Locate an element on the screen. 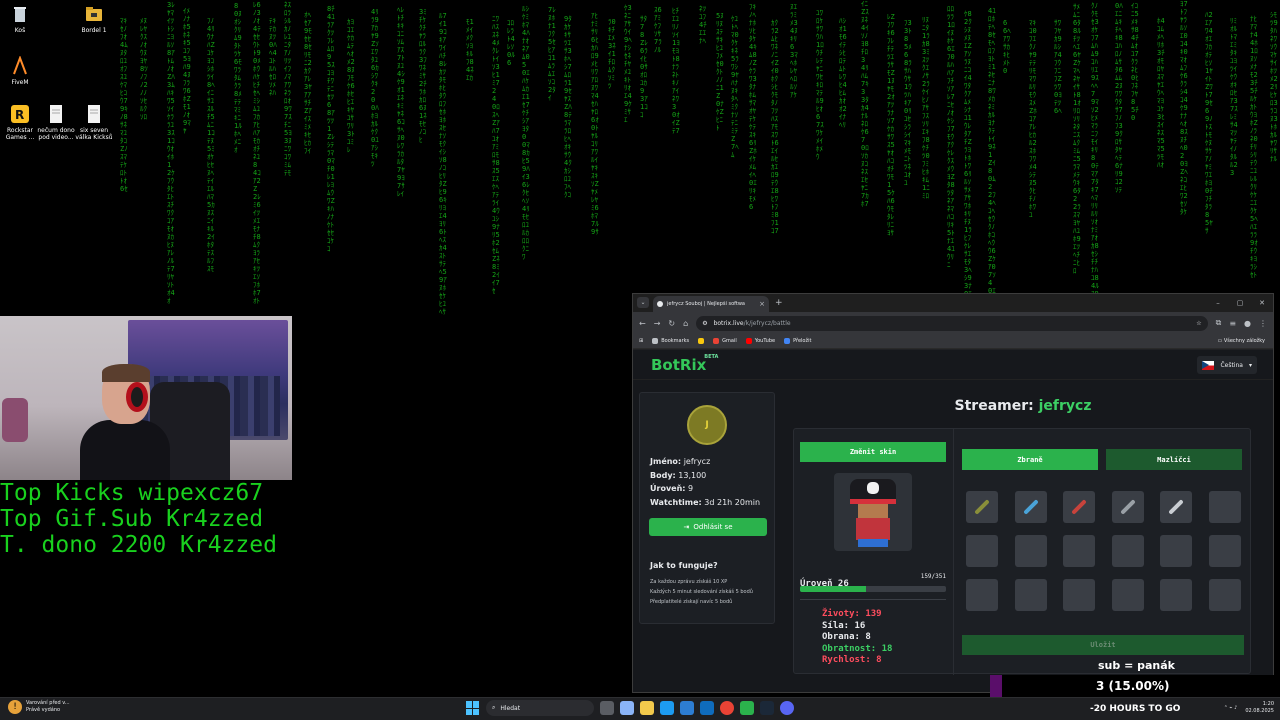 Image resolution: width=1280 pixels, height=720 pixels. apps-grid-icon: ⊞ is located at coordinates (641, 341).